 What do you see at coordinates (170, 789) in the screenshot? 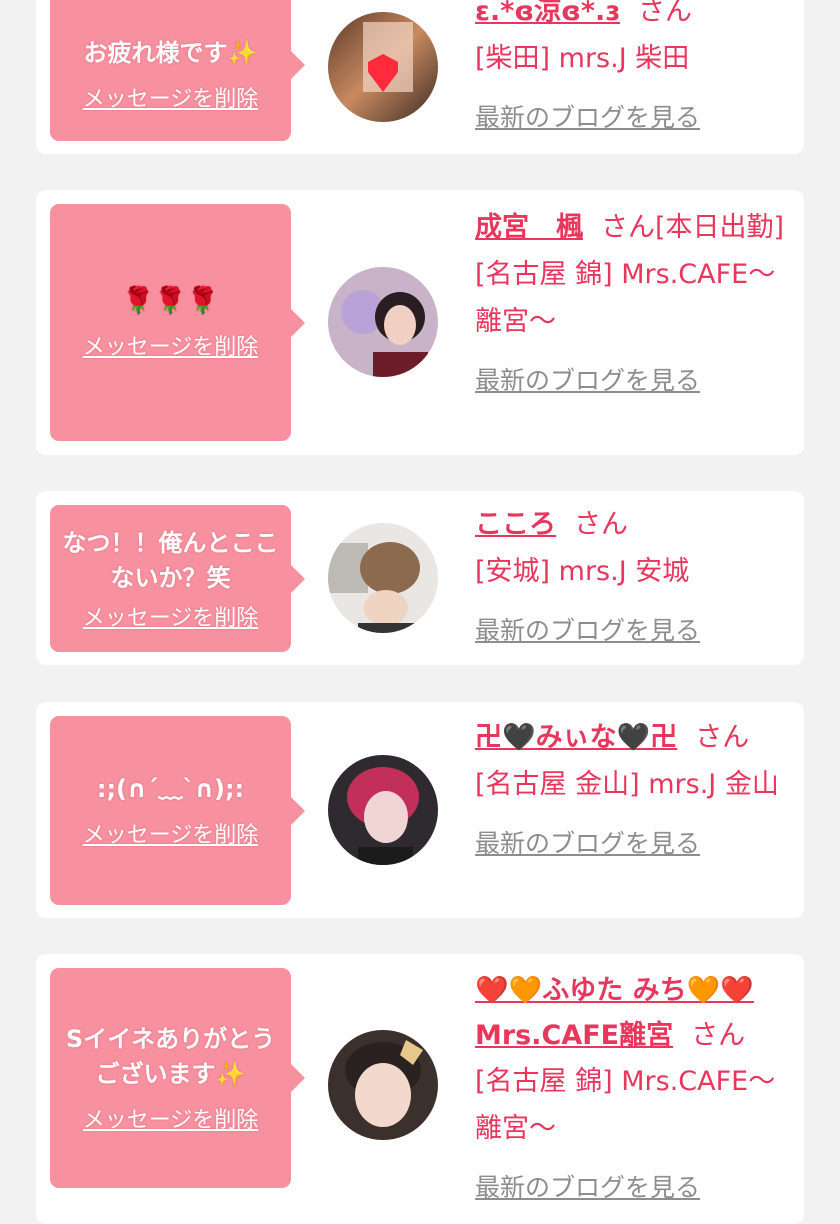
I see `message-text: :;(∩´﹏`∩);:` at bounding box center [170, 789].